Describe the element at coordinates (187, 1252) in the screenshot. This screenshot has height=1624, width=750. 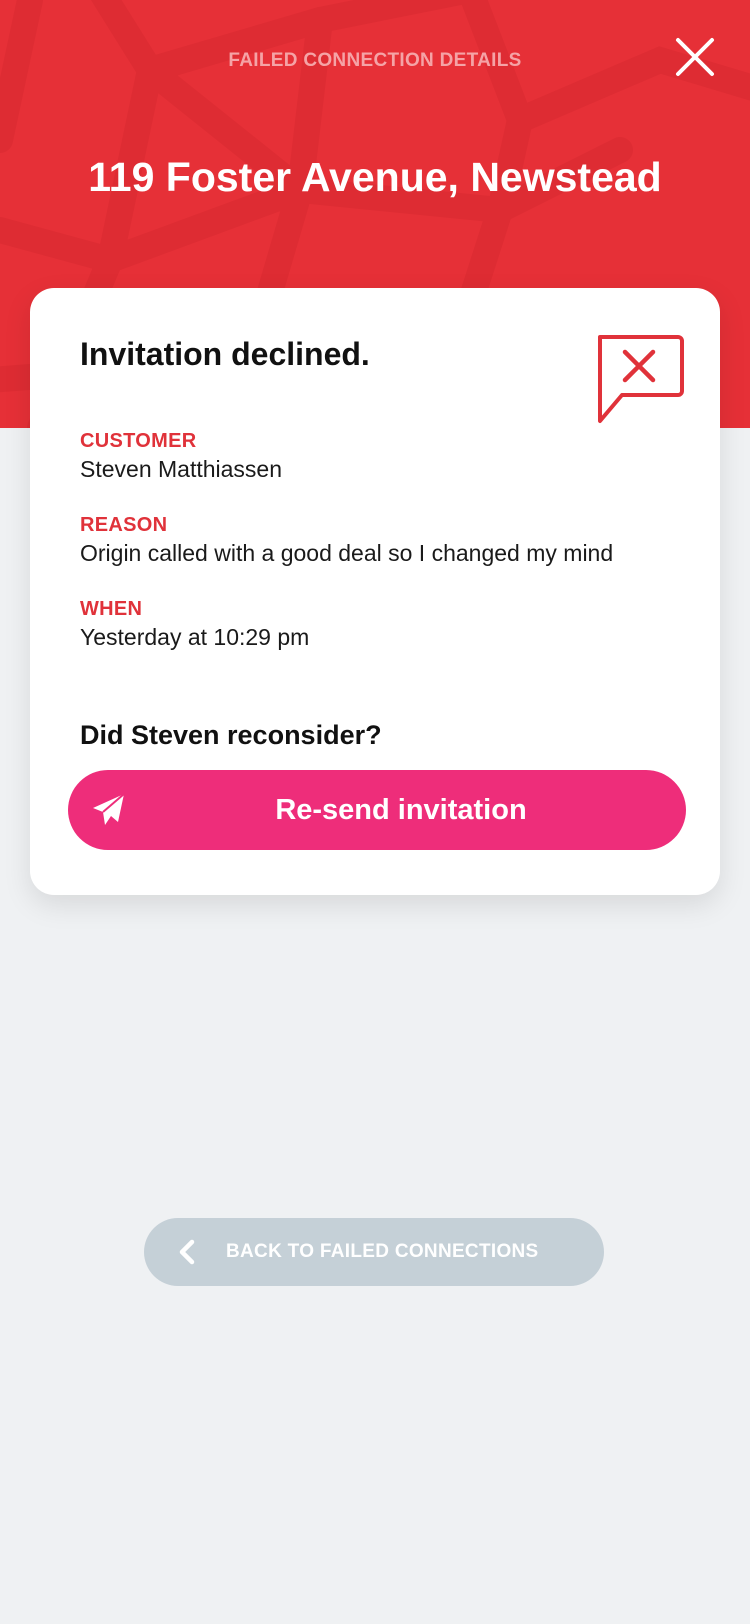
I see `chevron-left-icon` at that location.